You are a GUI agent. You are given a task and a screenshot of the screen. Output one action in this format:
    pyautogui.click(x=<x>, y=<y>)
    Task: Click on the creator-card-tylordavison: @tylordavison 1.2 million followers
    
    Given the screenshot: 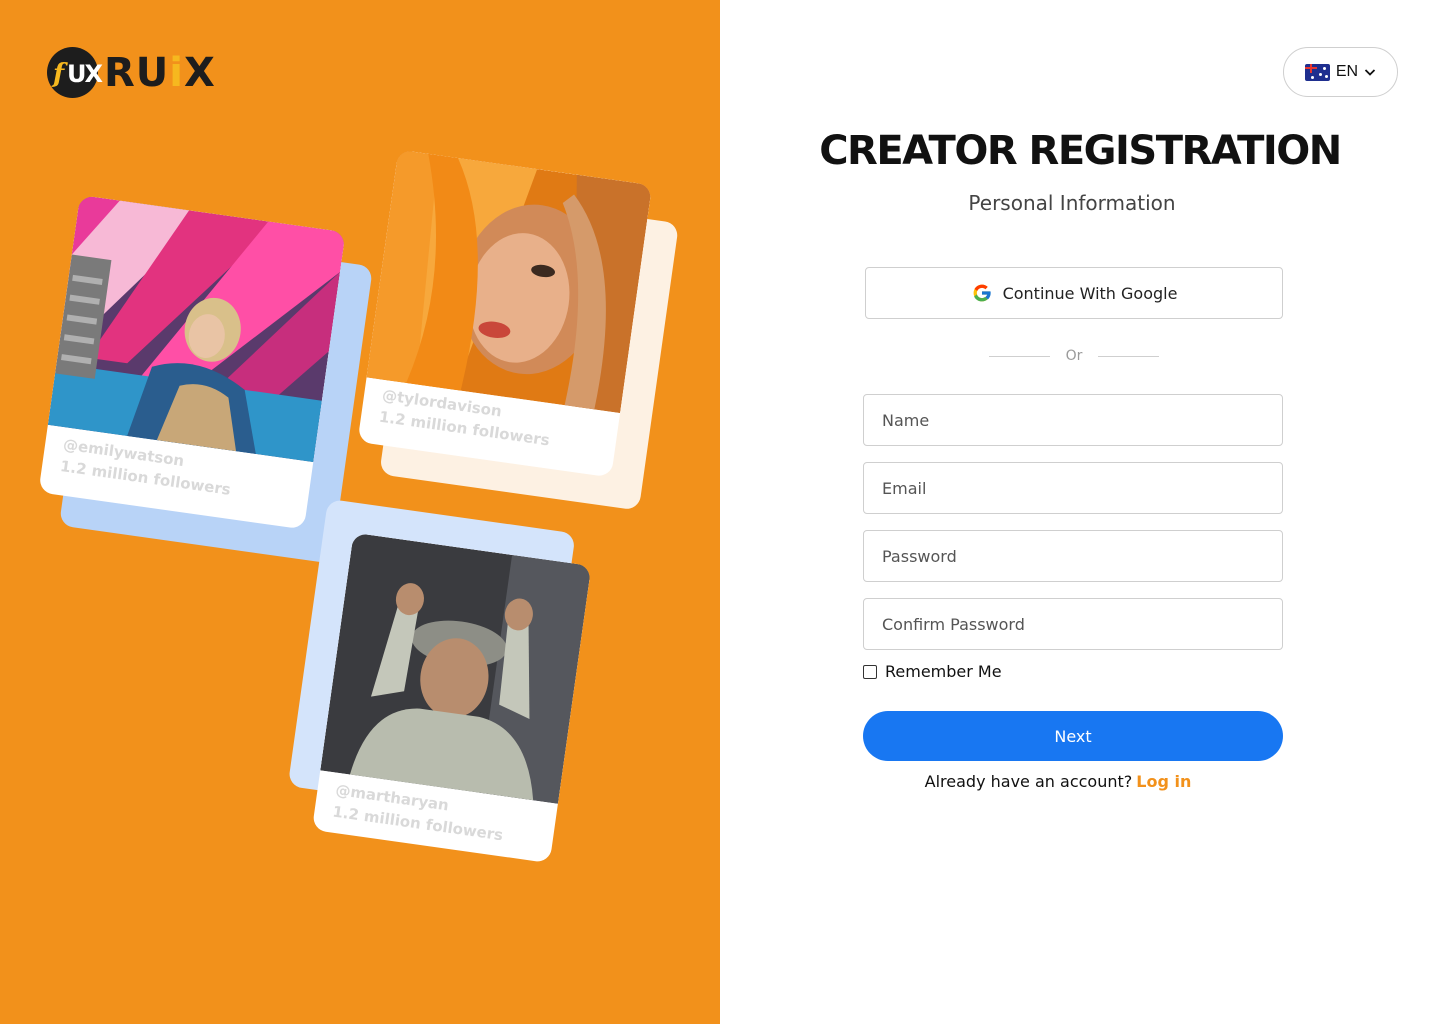 What is the action you would take?
    pyautogui.click(x=524, y=334)
    